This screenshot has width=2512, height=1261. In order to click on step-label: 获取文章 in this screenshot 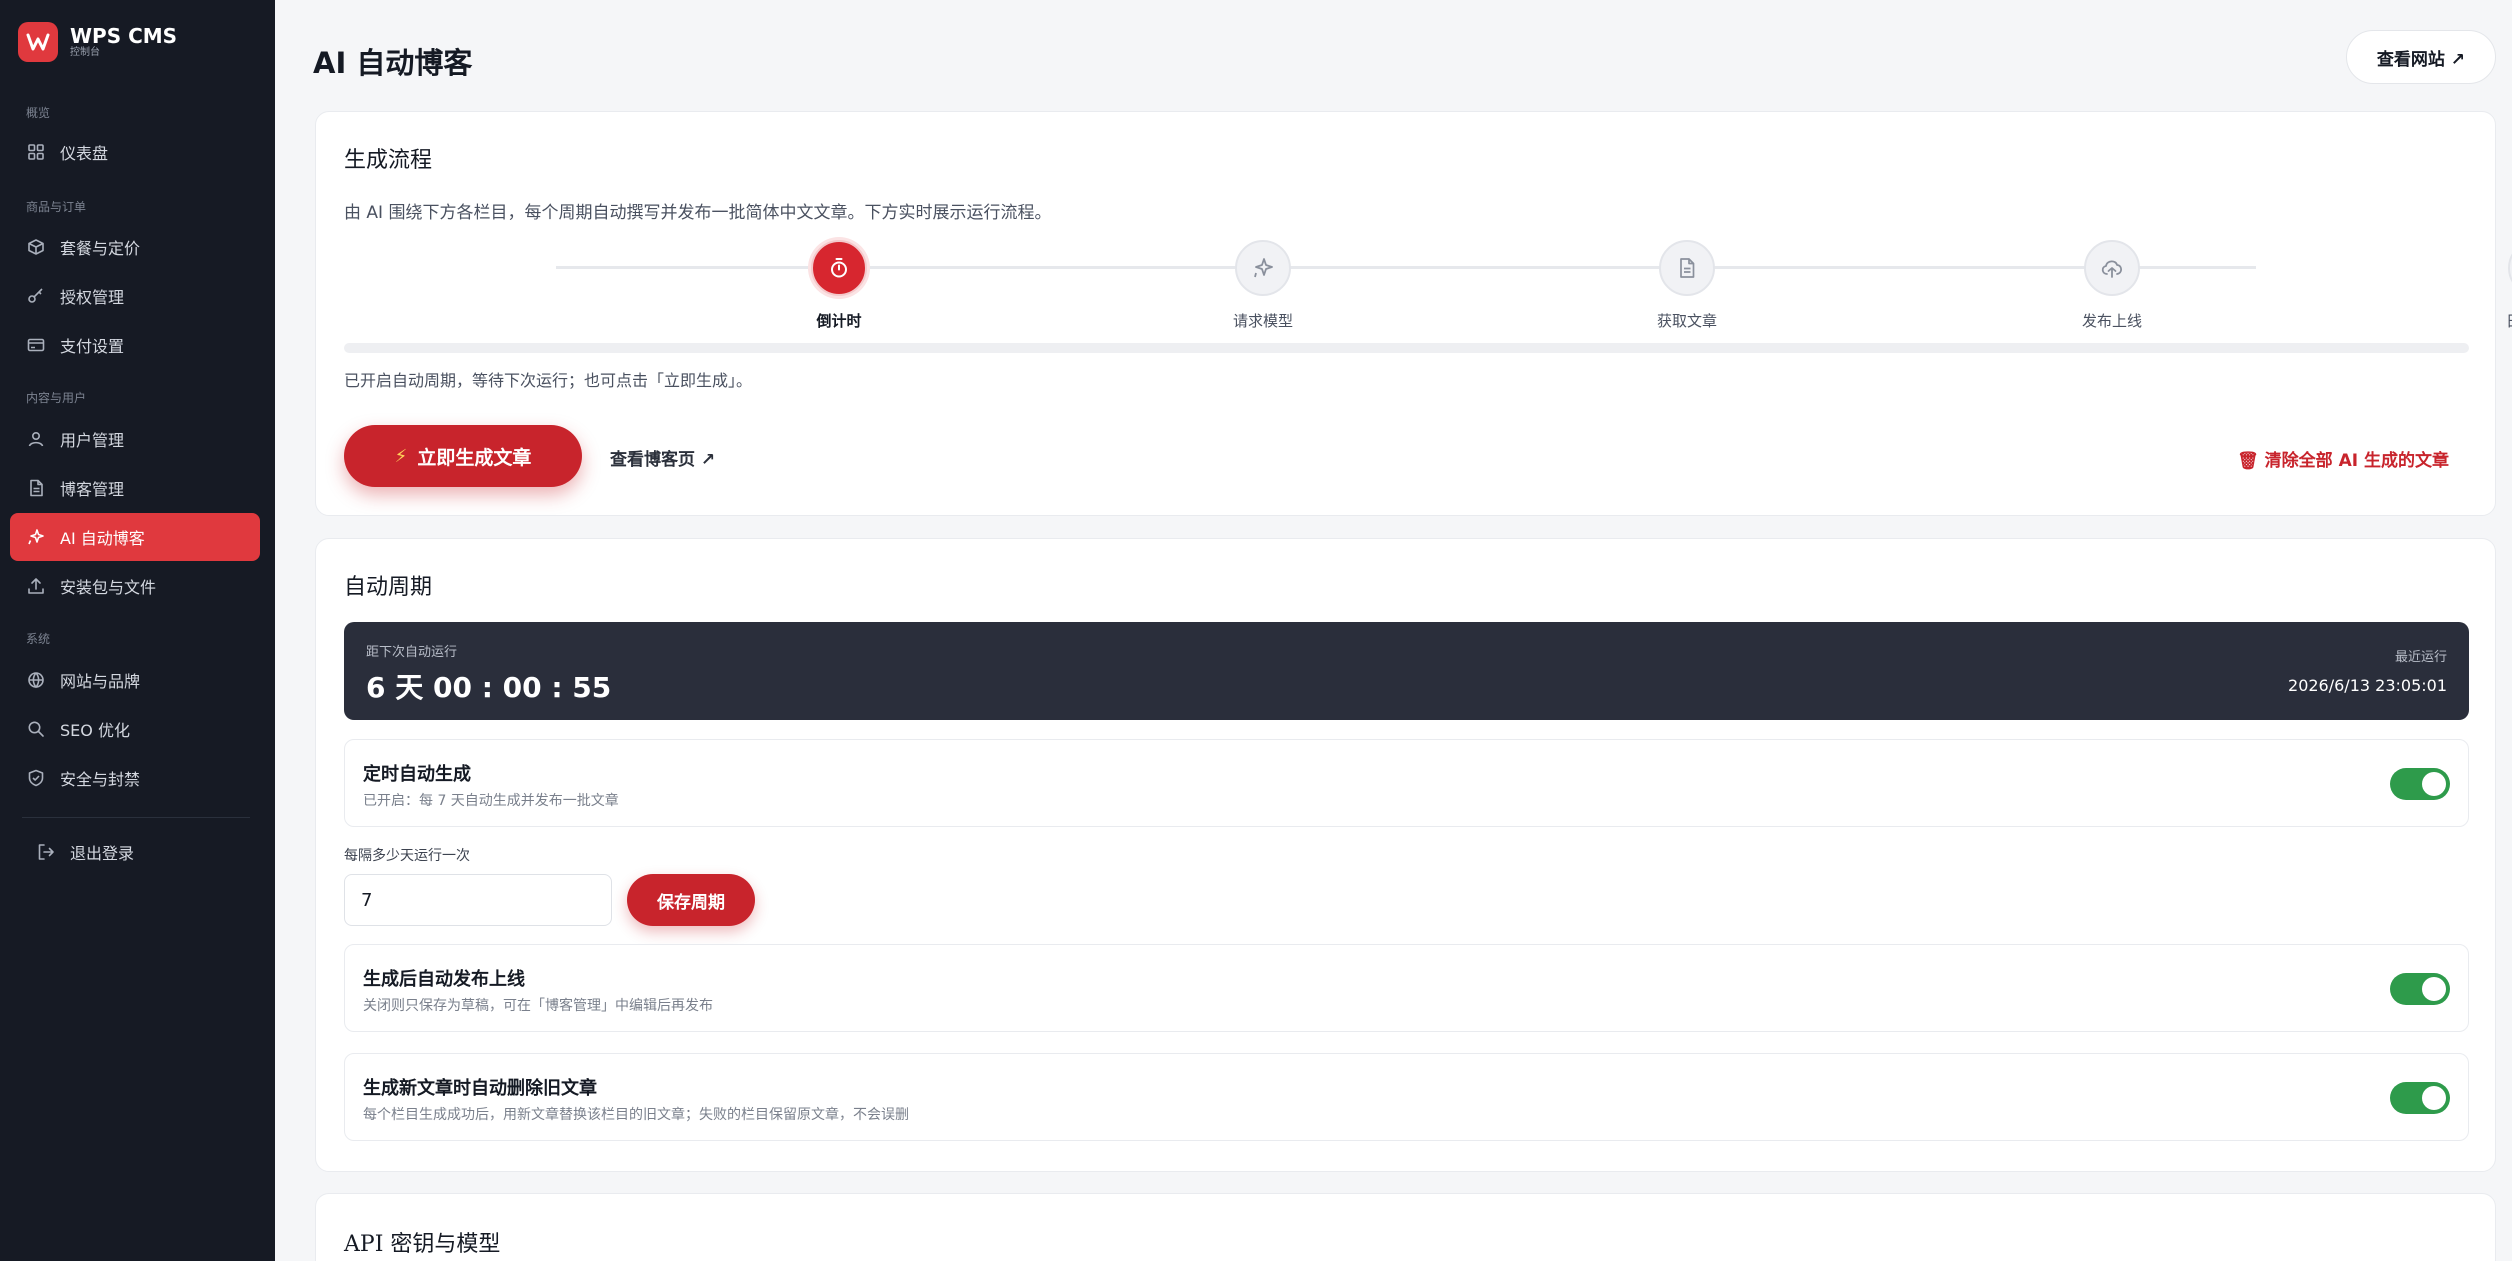, I will do `click(1686, 321)`.